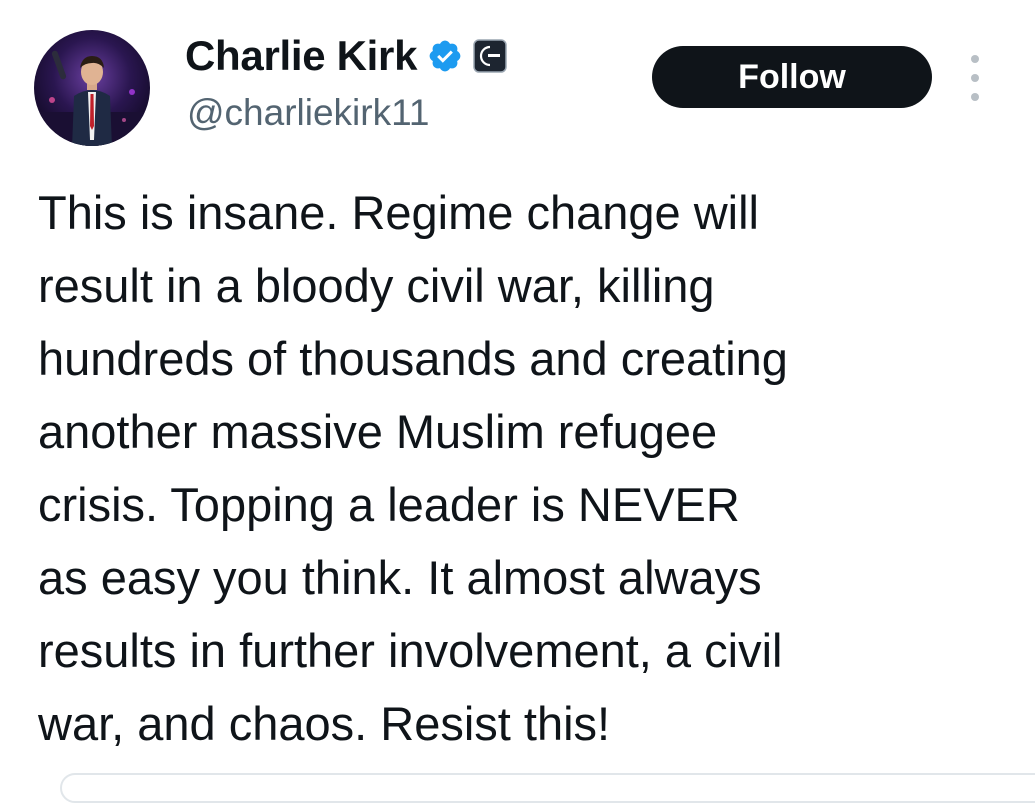 The height and width of the screenshot is (803, 1035). Describe the element at coordinates (400, 577) in the screenshot. I see `tweet-text-line: as easy you think. It almost always` at that location.